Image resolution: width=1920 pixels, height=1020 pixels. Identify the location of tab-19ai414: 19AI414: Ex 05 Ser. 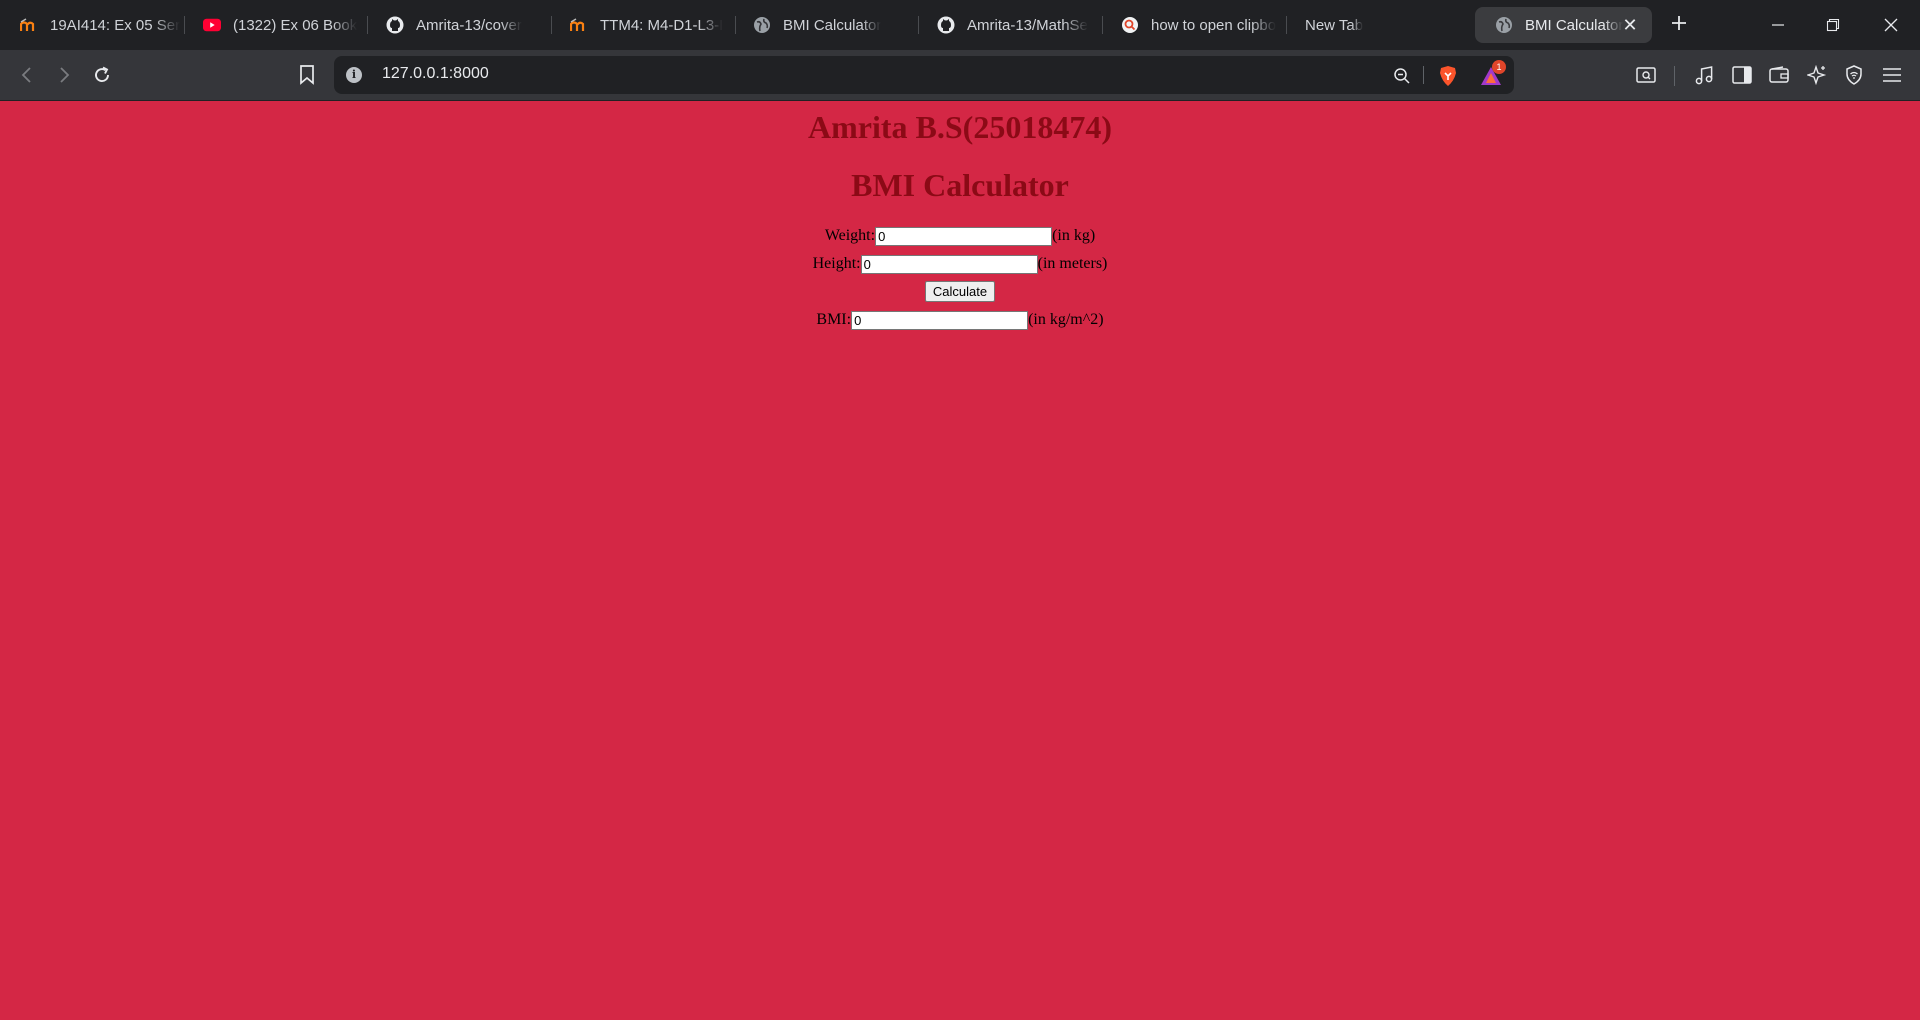
(91, 25).